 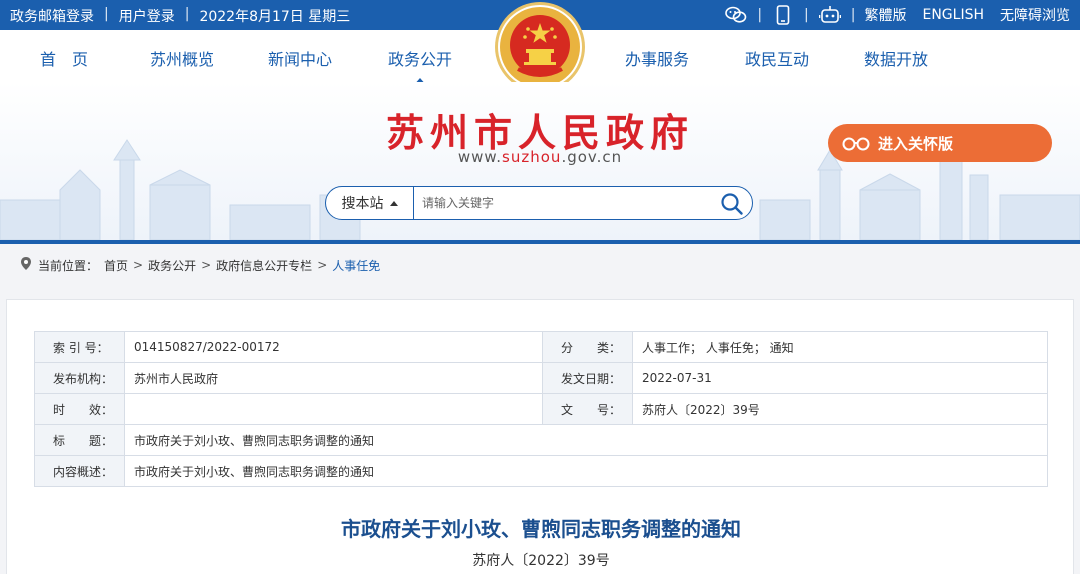 I want to click on breadcrumb-prefix: 当前位置：, so click(x=68, y=265).